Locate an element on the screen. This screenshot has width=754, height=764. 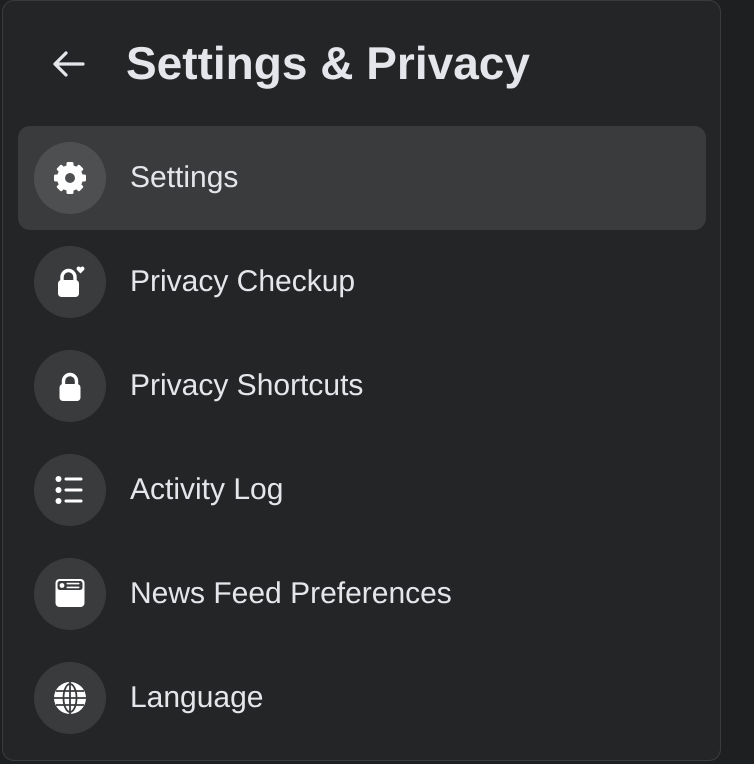
menu-item: News Feed Preferences is located at coordinates (362, 594).